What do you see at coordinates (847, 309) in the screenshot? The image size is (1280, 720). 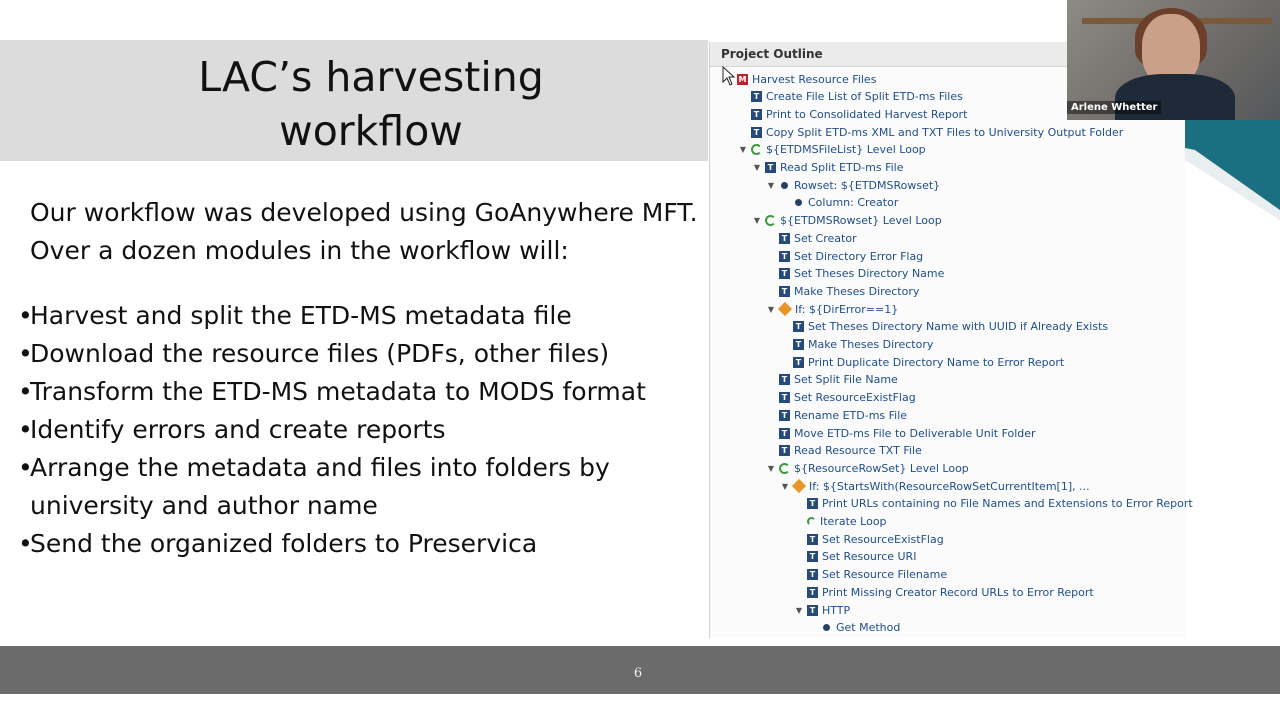 I see `outline-tree-item-label: If: ${DirError==1}` at bounding box center [847, 309].